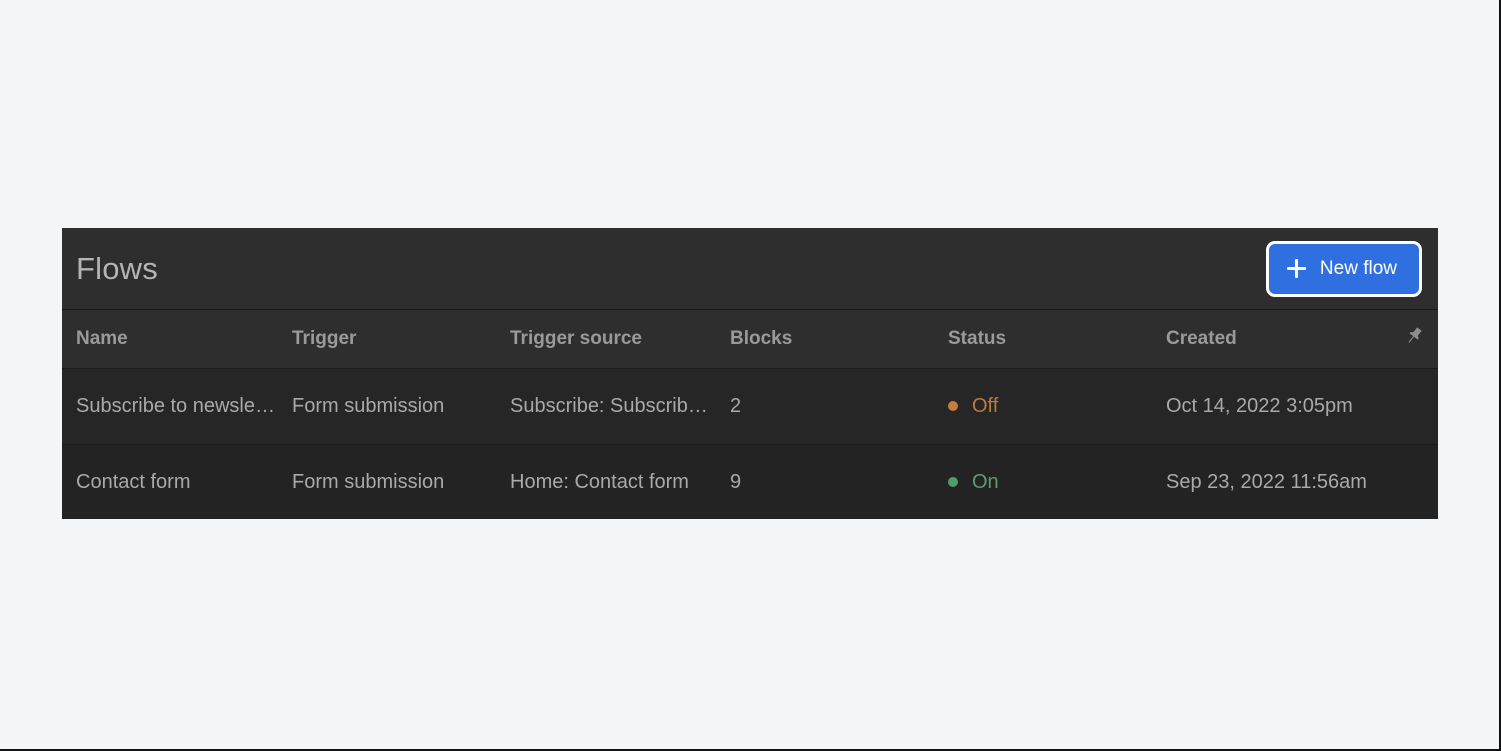 This screenshot has height=751, width=1501. What do you see at coordinates (1276, 339) in the screenshot?
I see `column-header-created: Created` at bounding box center [1276, 339].